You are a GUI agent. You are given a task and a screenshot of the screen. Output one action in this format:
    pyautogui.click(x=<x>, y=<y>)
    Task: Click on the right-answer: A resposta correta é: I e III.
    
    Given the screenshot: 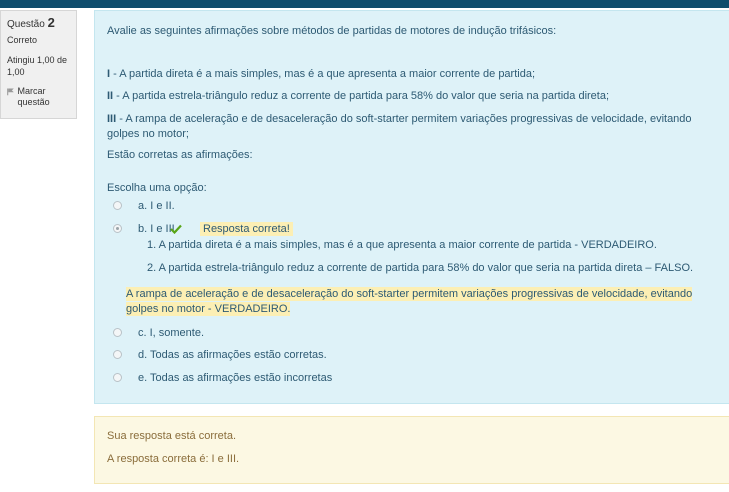 What is the action you would take?
    pyautogui.click(x=173, y=459)
    